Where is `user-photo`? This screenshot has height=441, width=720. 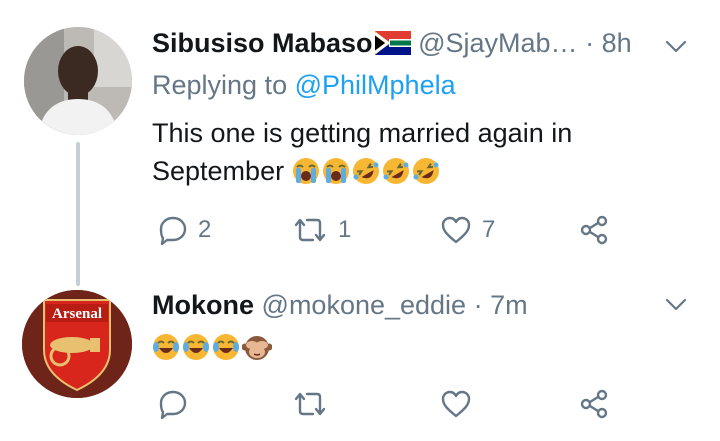
user-photo is located at coordinates (78, 81).